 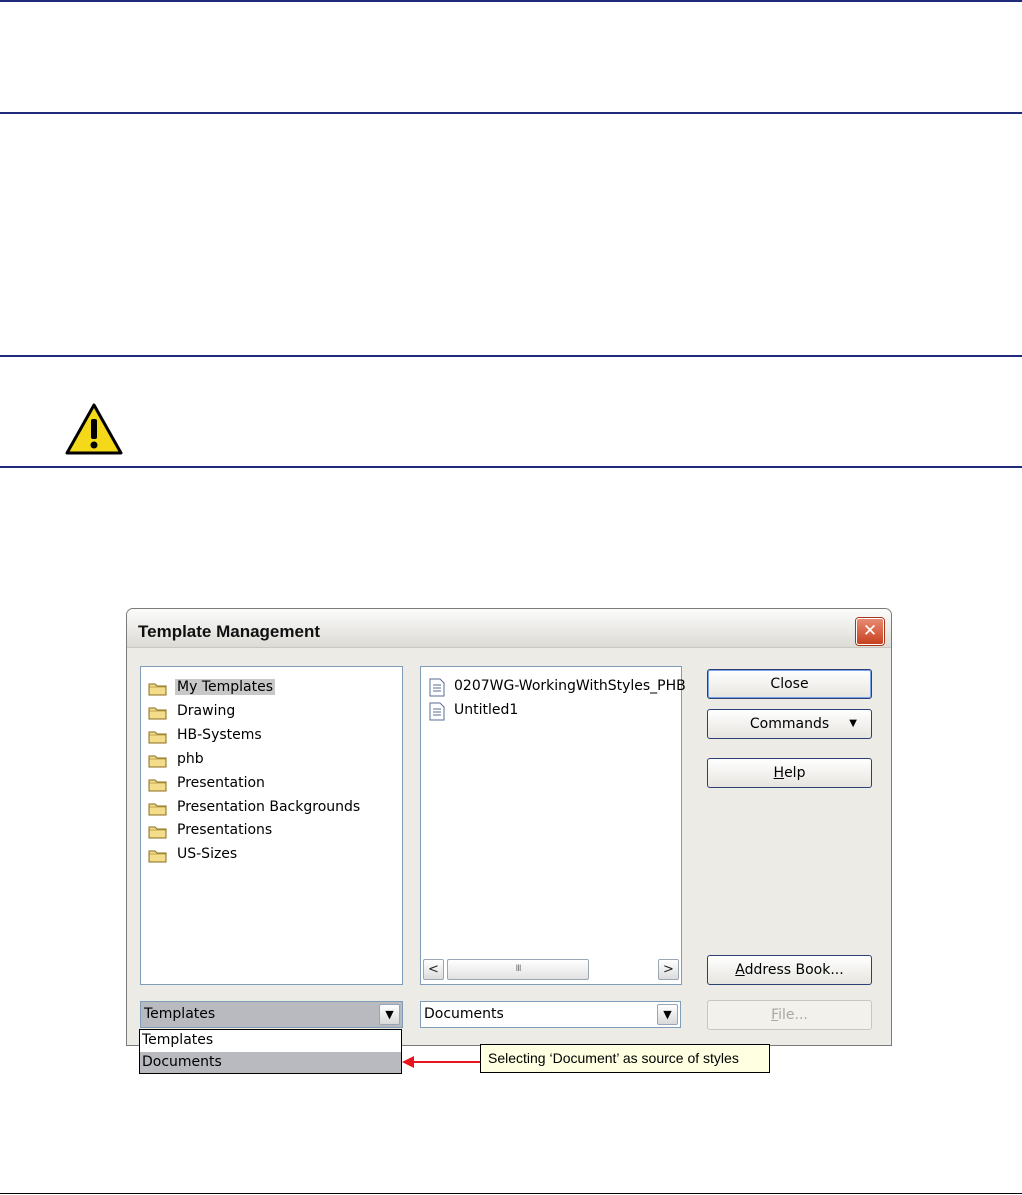 What do you see at coordinates (511, 1193) in the screenshot?
I see `bottom-rule` at bounding box center [511, 1193].